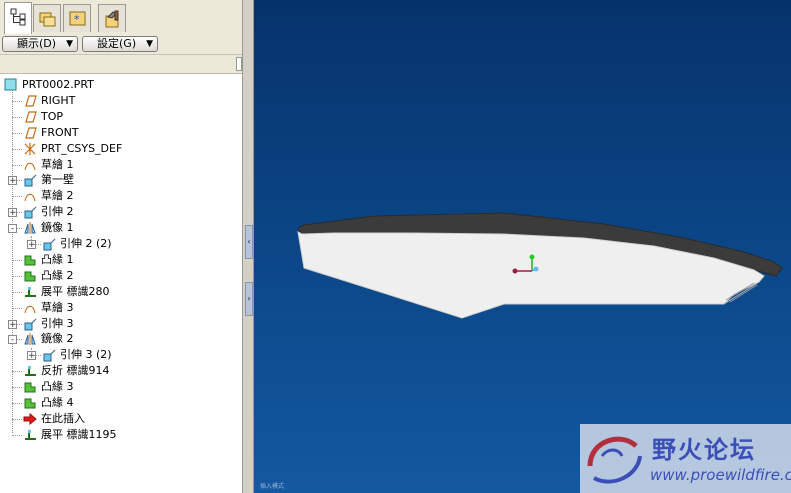 Image resolution: width=791 pixels, height=493 pixels. Describe the element at coordinates (30, 180) in the screenshot. I see `extrude-wall-icon` at that location.